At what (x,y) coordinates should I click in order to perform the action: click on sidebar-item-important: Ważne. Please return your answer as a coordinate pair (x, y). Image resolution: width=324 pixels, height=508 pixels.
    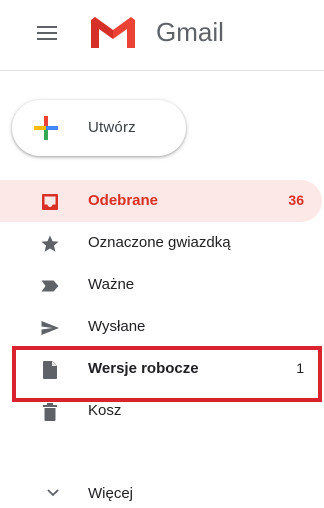
    Looking at the image, I should click on (162, 285).